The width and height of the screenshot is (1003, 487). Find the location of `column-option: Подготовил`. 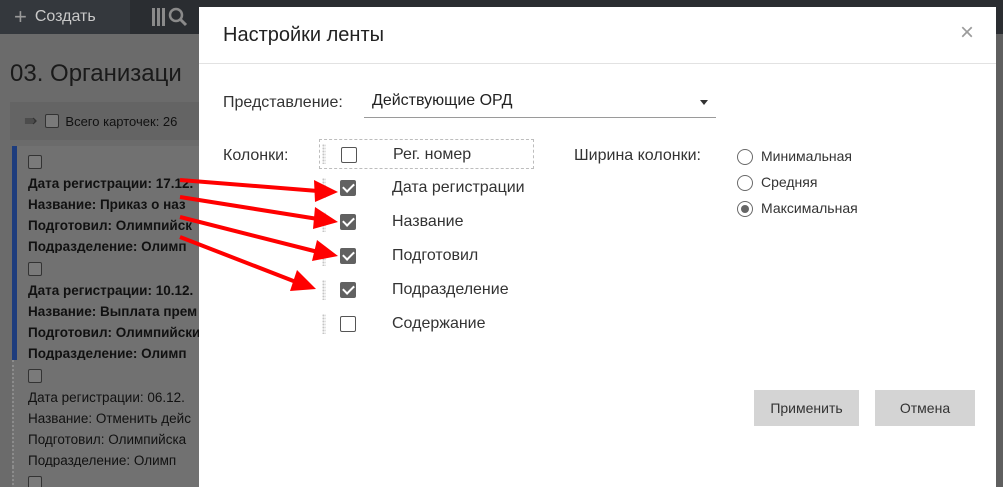

column-option: Подготовил is located at coordinates (426, 256).